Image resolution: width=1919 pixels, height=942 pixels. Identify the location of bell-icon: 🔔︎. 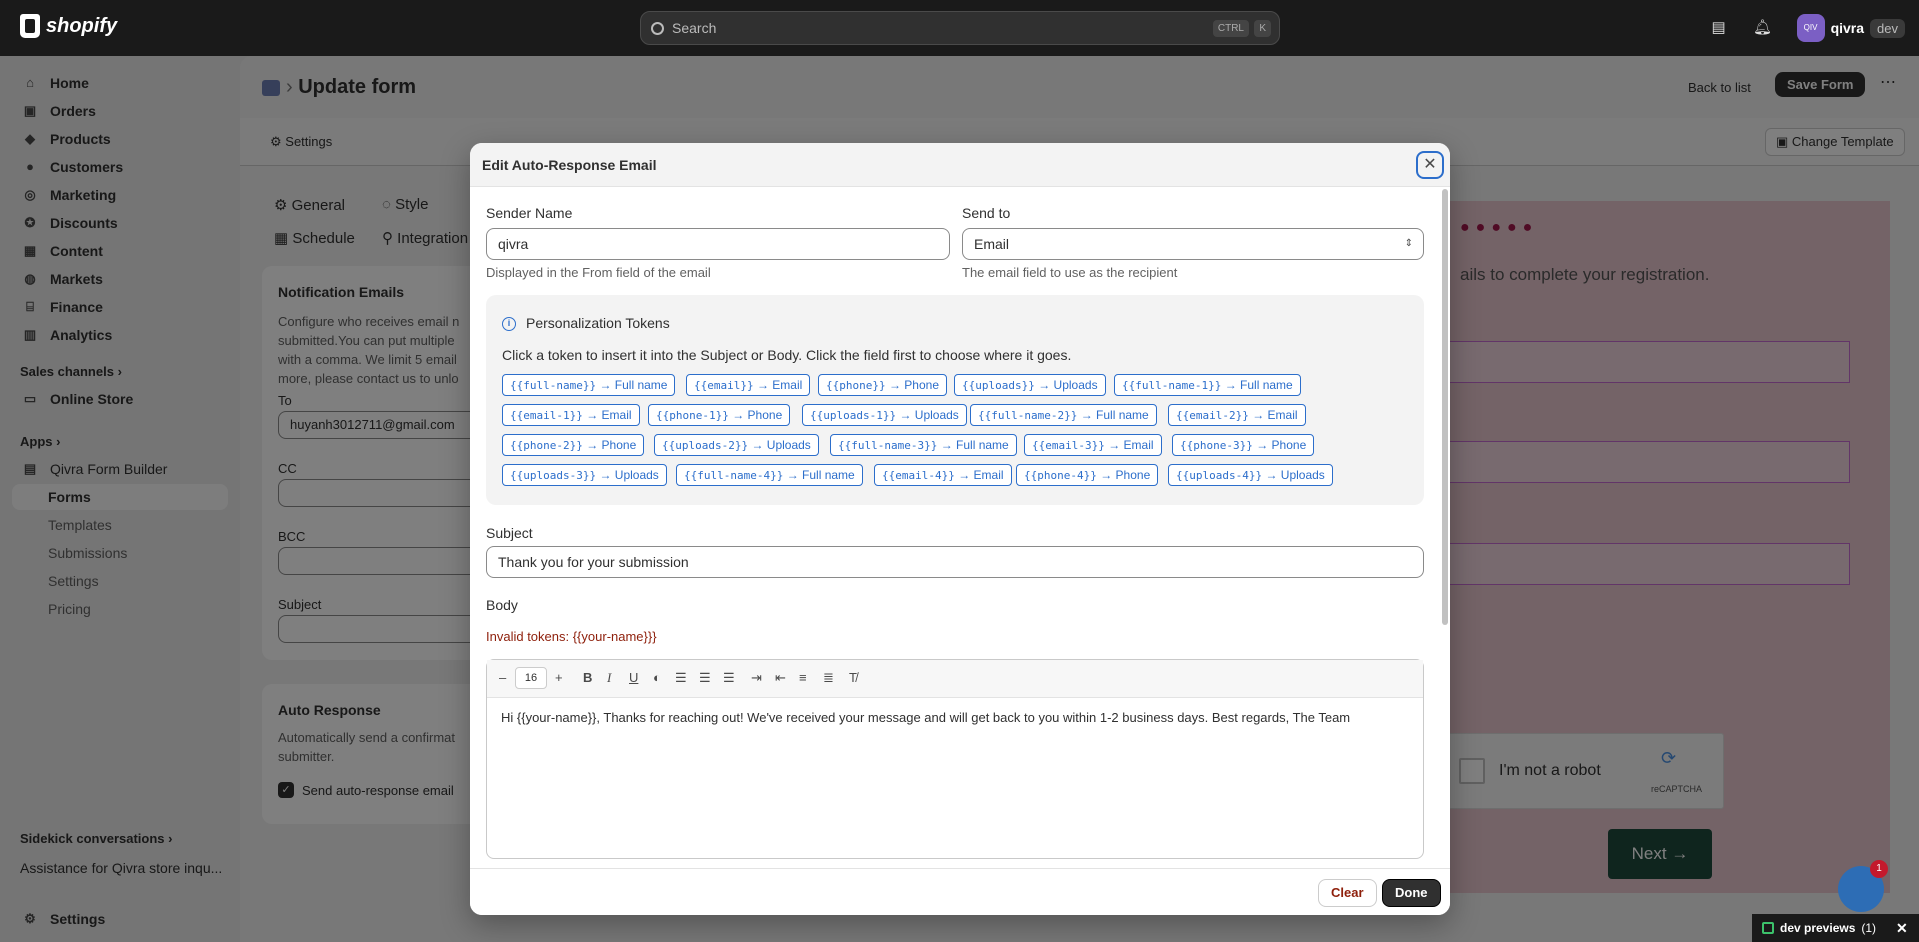
(1763, 28).